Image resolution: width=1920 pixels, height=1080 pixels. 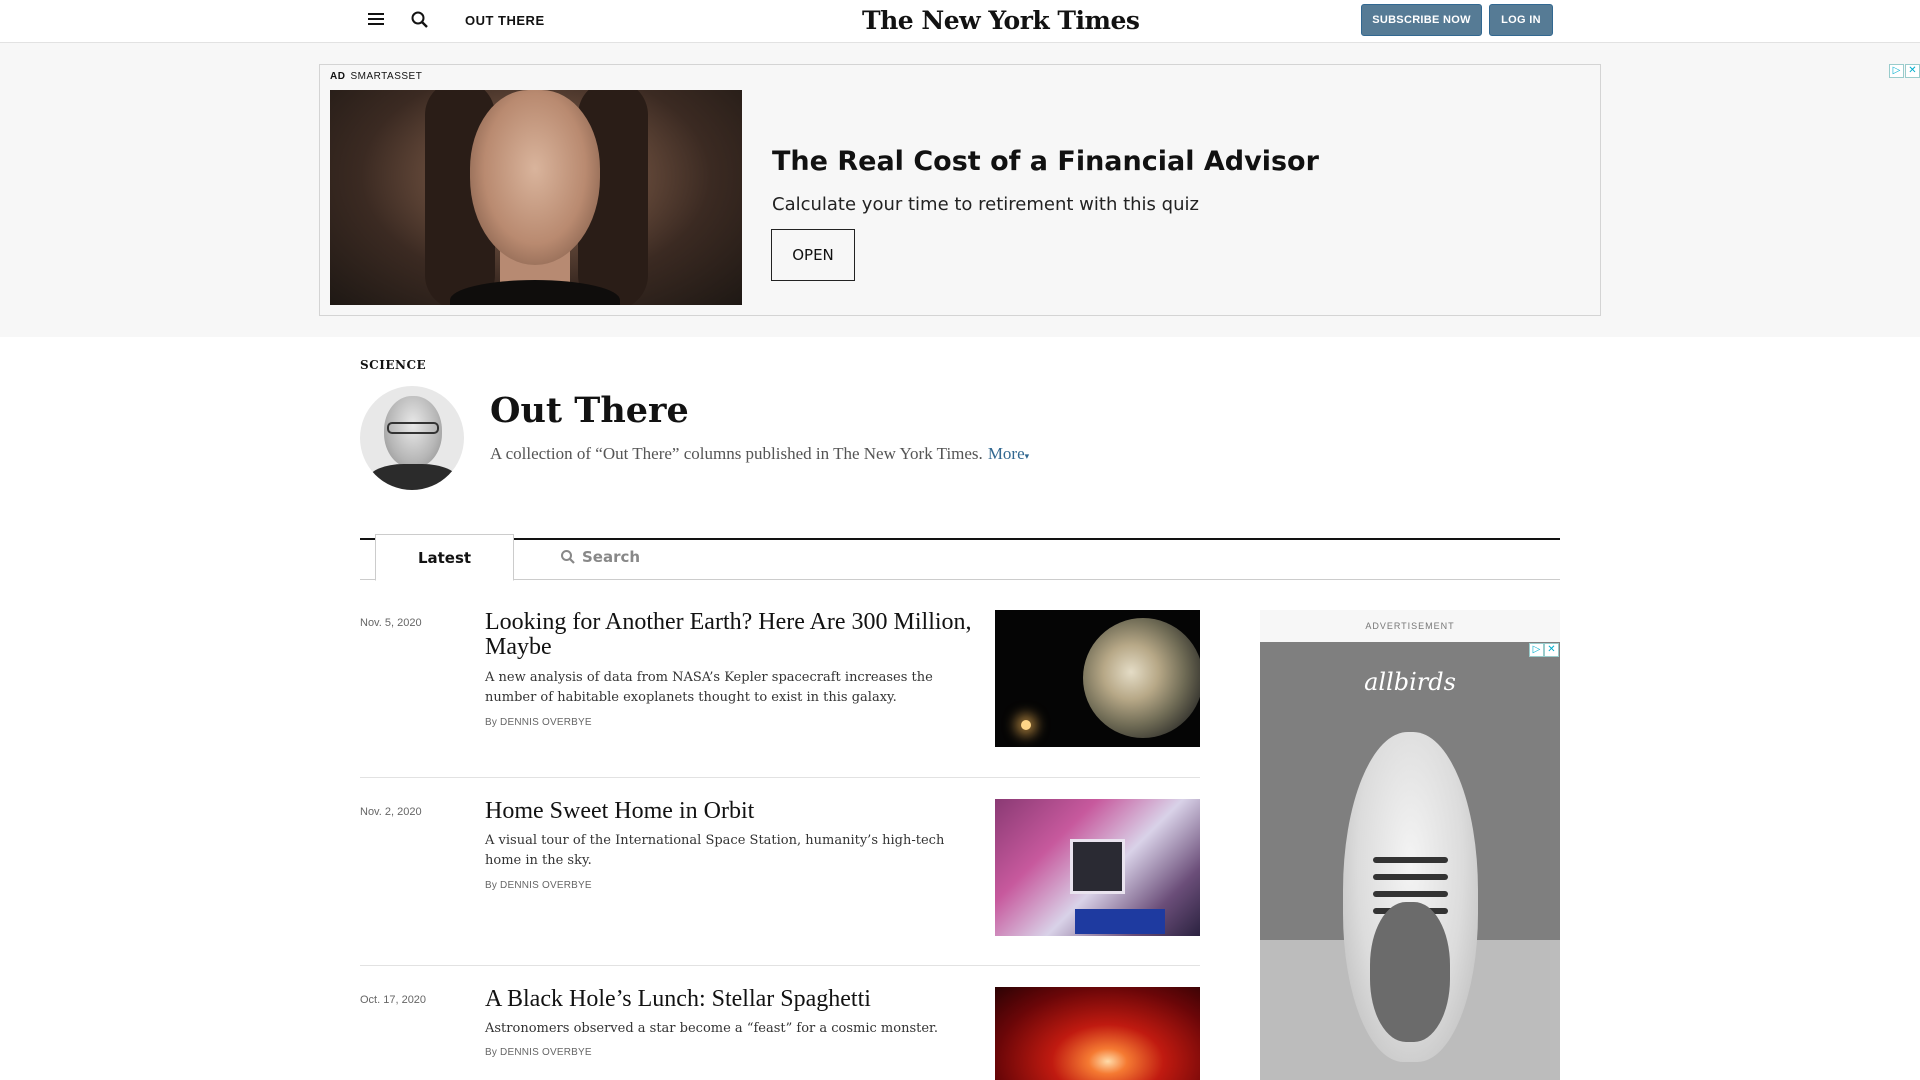 What do you see at coordinates (1045, 161) in the screenshot?
I see `ad-headline: The Real Cost of a Financial Advisor` at bounding box center [1045, 161].